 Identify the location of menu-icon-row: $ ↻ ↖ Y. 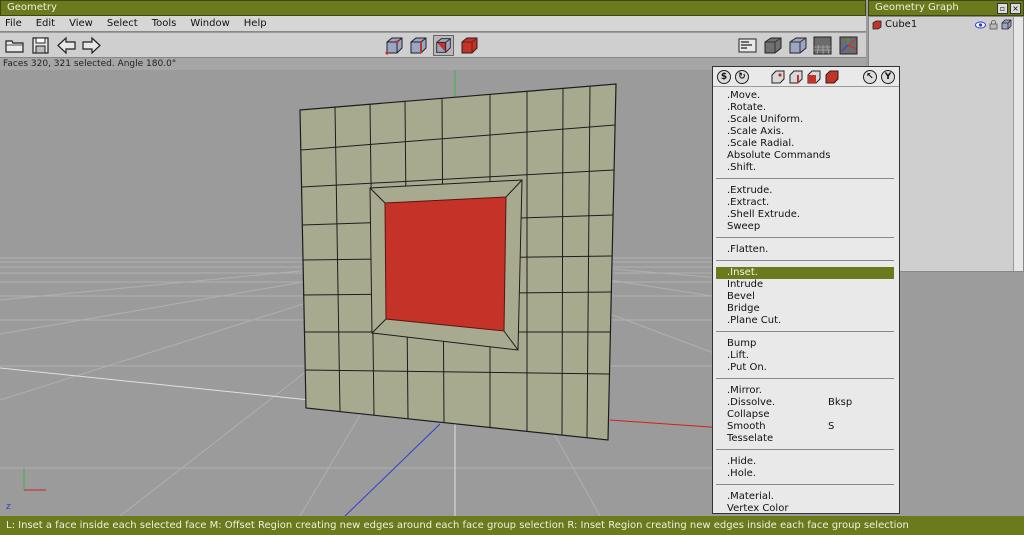
(806, 77).